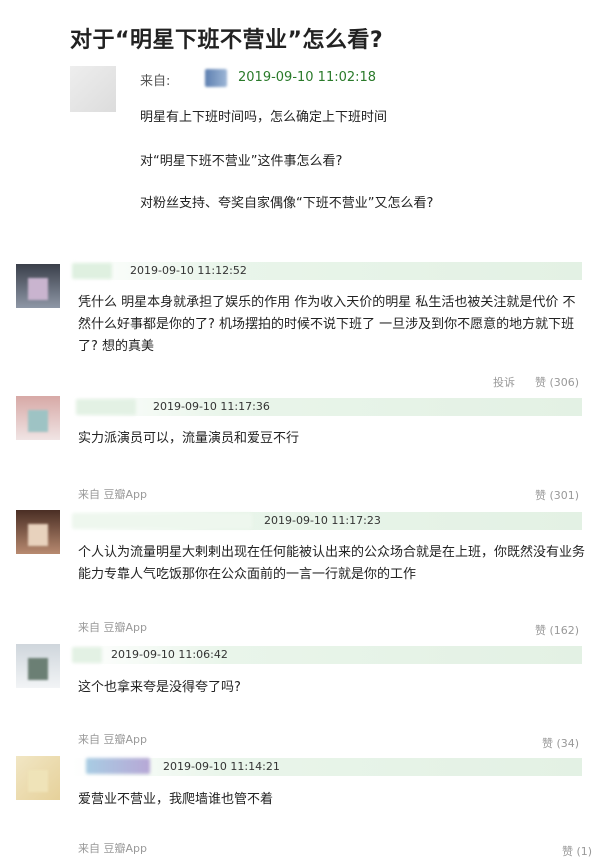 Image resolution: width=600 pixels, height=861 pixels. What do you see at coordinates (176, 799) in the screenshot?
I see `comment-text: 爱营业不营业，我爬墙谁也管不着` at bounding box center [176, 799].